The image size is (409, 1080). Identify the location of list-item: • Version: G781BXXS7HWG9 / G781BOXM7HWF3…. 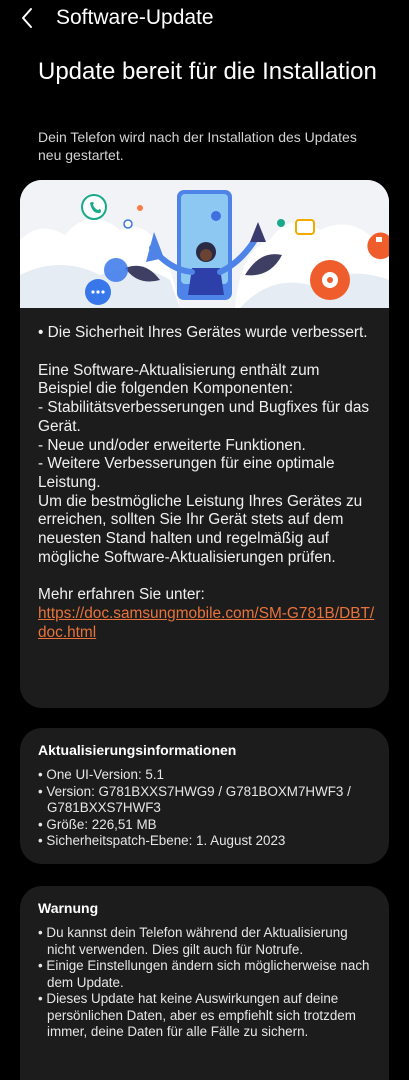
(194, 799).